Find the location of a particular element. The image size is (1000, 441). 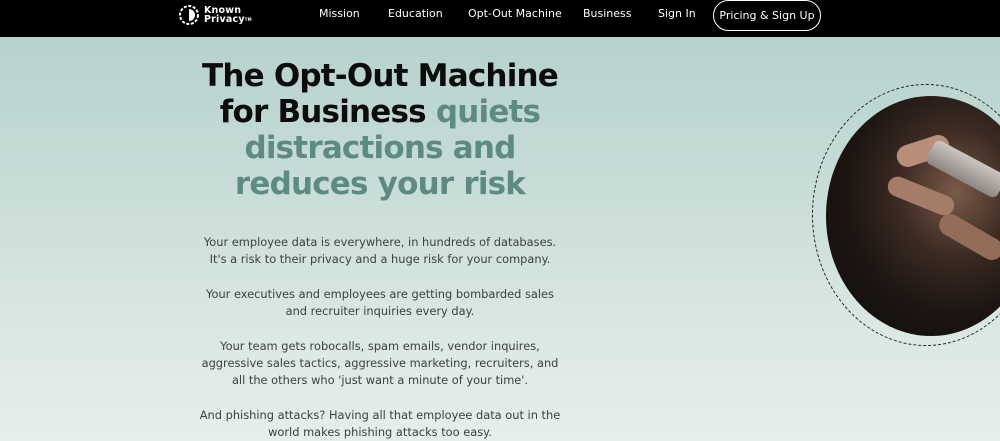

nav-education: Education is located at coordinates (415, 13).